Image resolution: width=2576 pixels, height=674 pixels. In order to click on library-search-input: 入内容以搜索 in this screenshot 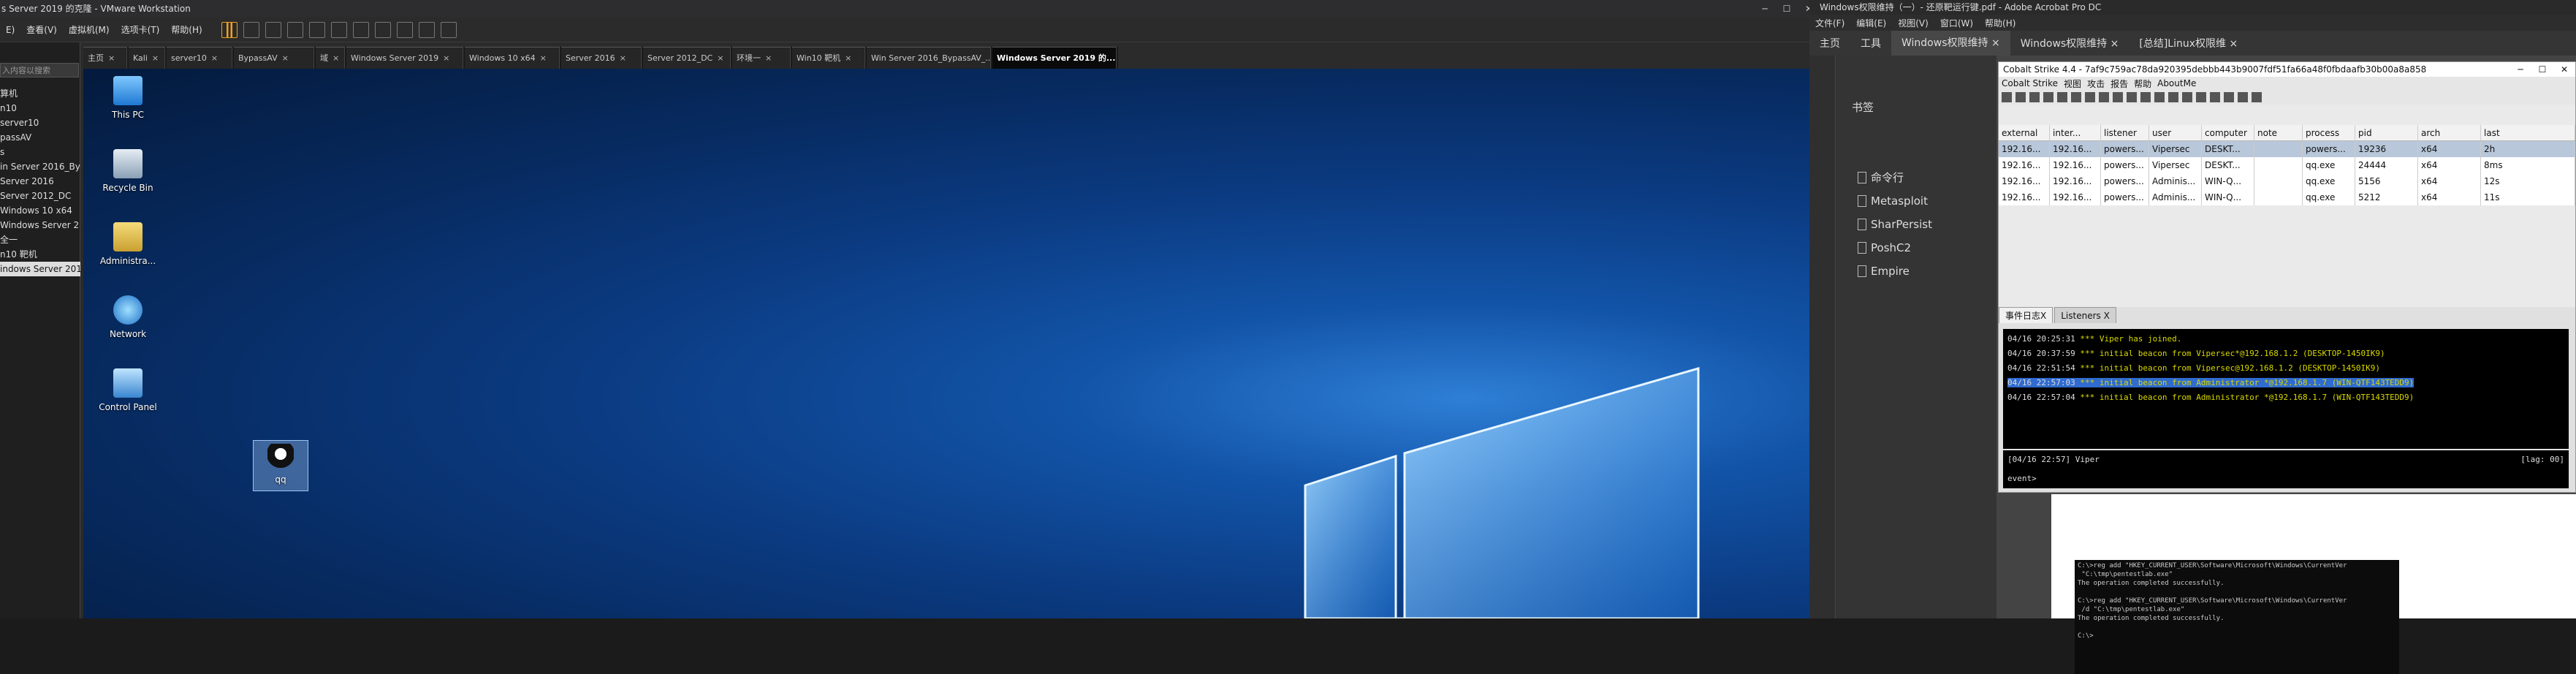, I will do `click(39, 70)`.